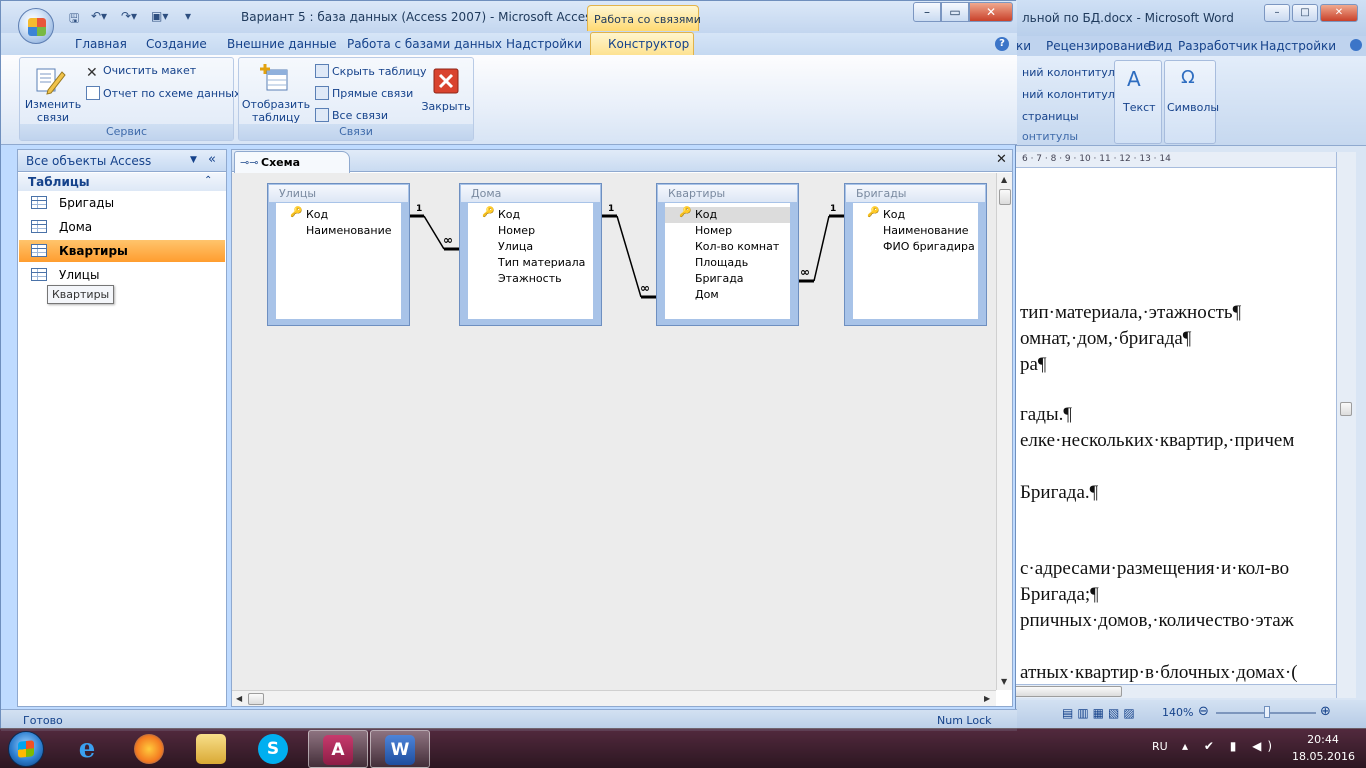 This screenshot has height=768, width=1366. What do you see at coordinates (1004, 681) in the screenshot?
I see `scroll-down-icon: ▼` at bounding box center [1004, 681].